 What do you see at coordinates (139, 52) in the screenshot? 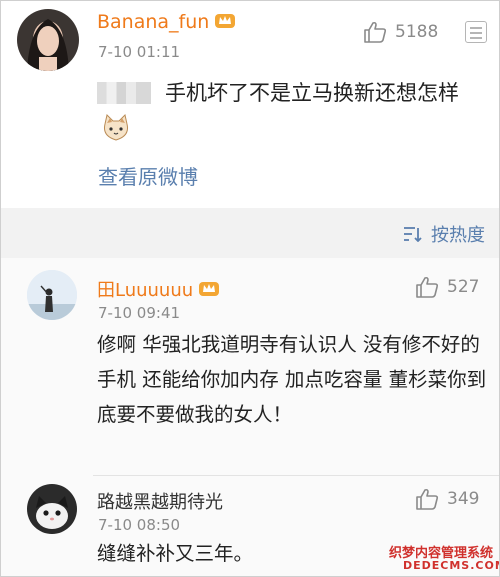
I see `post-time: 7-10 01:11` at bounding box center [139, 52].